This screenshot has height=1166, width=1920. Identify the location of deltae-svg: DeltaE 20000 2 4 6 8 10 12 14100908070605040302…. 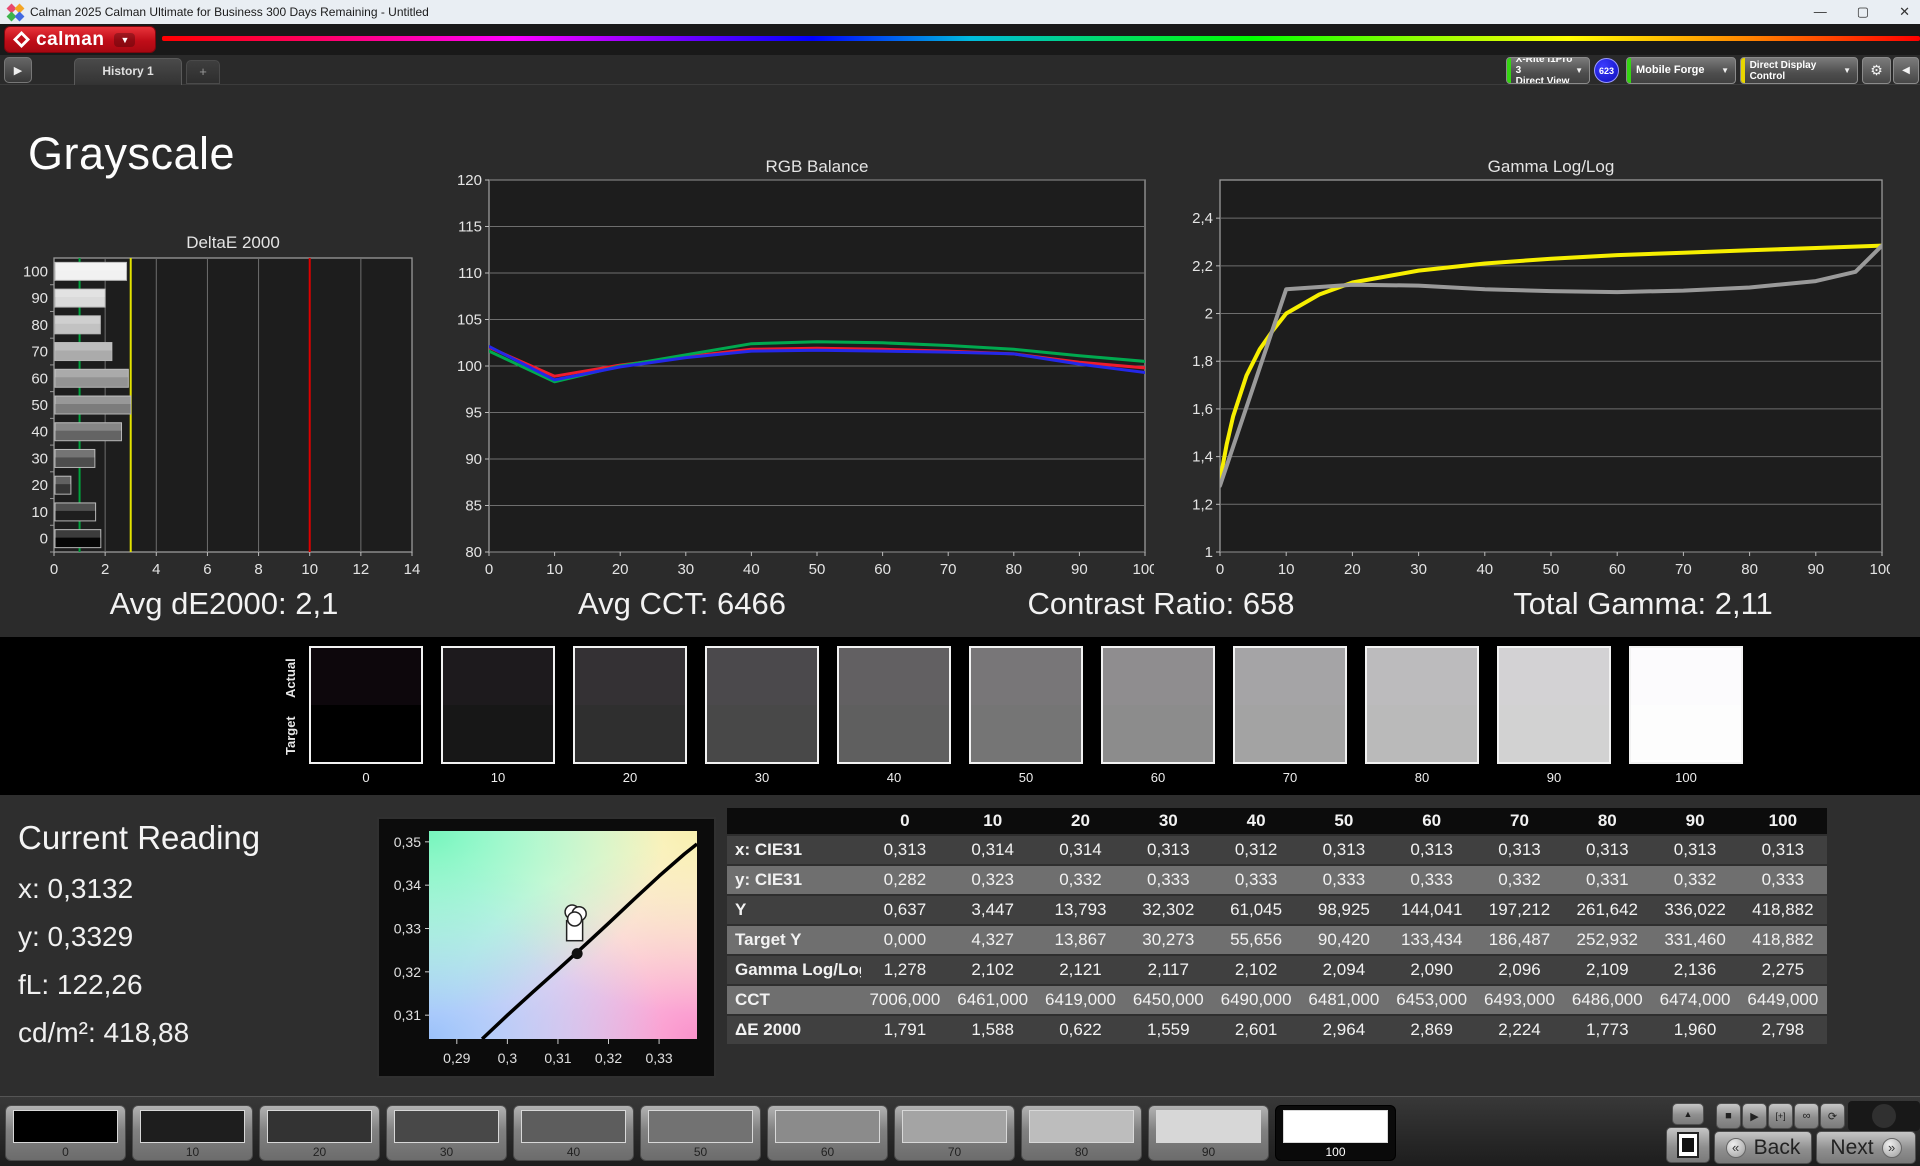
(221, 405).